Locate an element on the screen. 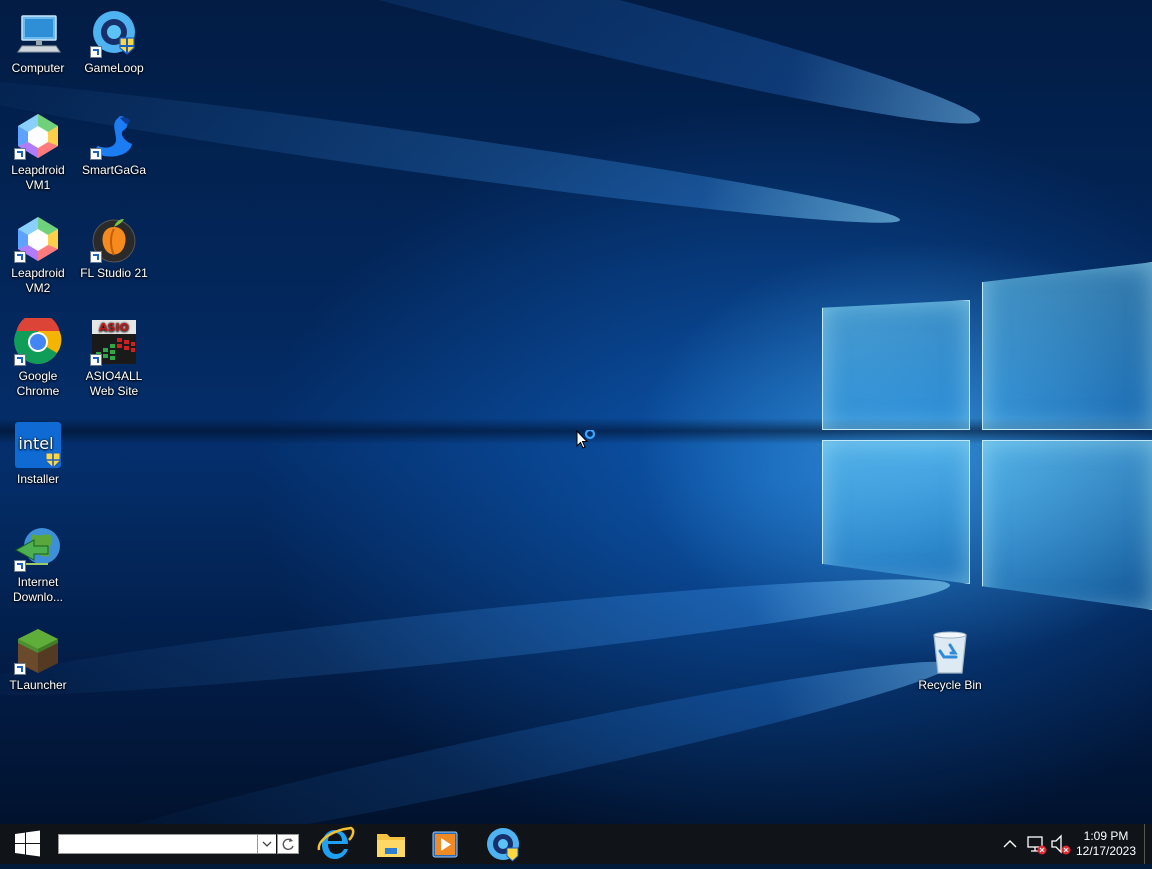 Image resolution: width=1152 pixels, height=869 pixels. media-player-icon is located at coordinates (445, 844).